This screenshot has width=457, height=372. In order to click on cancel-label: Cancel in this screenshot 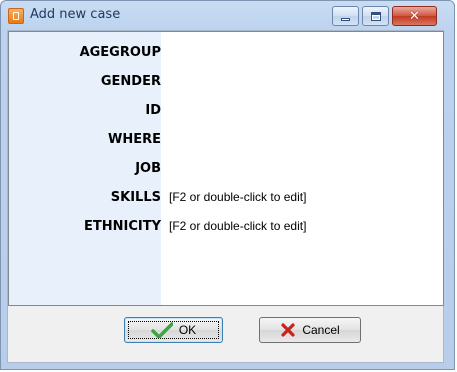, I will do `click(321, 330)`.